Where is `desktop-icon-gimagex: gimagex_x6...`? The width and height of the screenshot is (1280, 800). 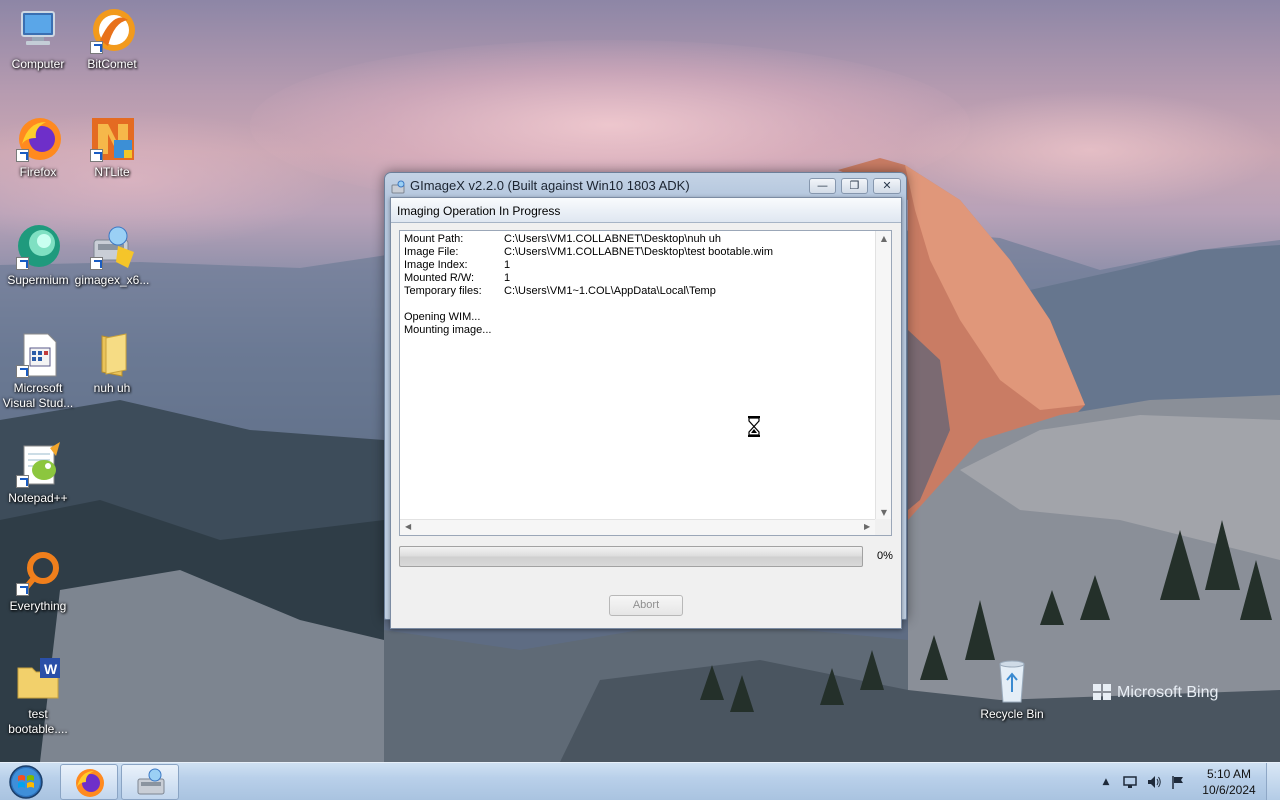 desktop-icon-gimagex: gimagex_x6... is located at coordinates (112, 255).